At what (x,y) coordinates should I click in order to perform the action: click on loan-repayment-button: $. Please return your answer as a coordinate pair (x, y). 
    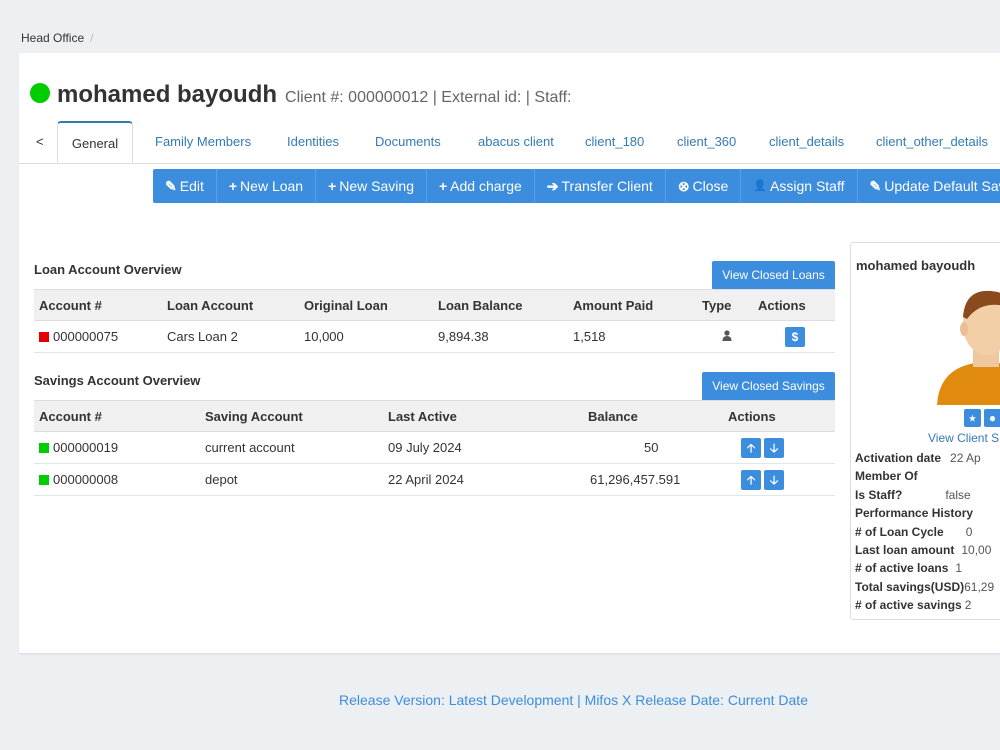
    Looking at the image, I should click on (795, 336).